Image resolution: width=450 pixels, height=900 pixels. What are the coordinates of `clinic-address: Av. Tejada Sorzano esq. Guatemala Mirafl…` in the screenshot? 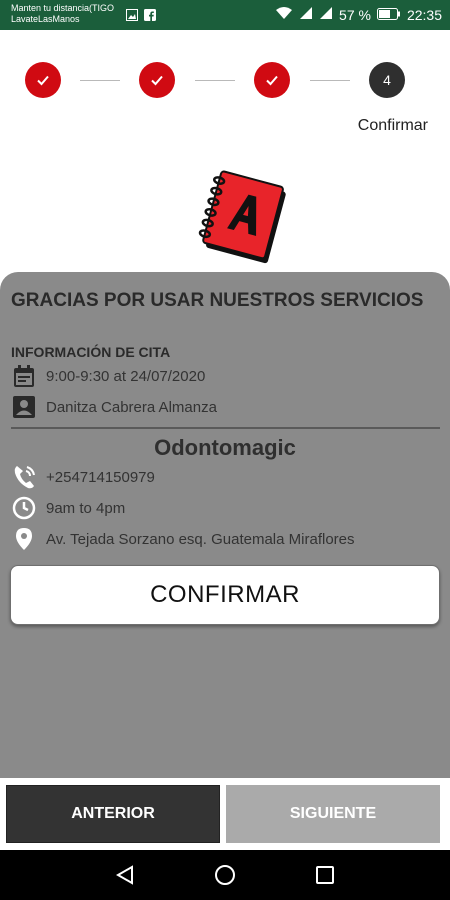 It's located at (200, 539).